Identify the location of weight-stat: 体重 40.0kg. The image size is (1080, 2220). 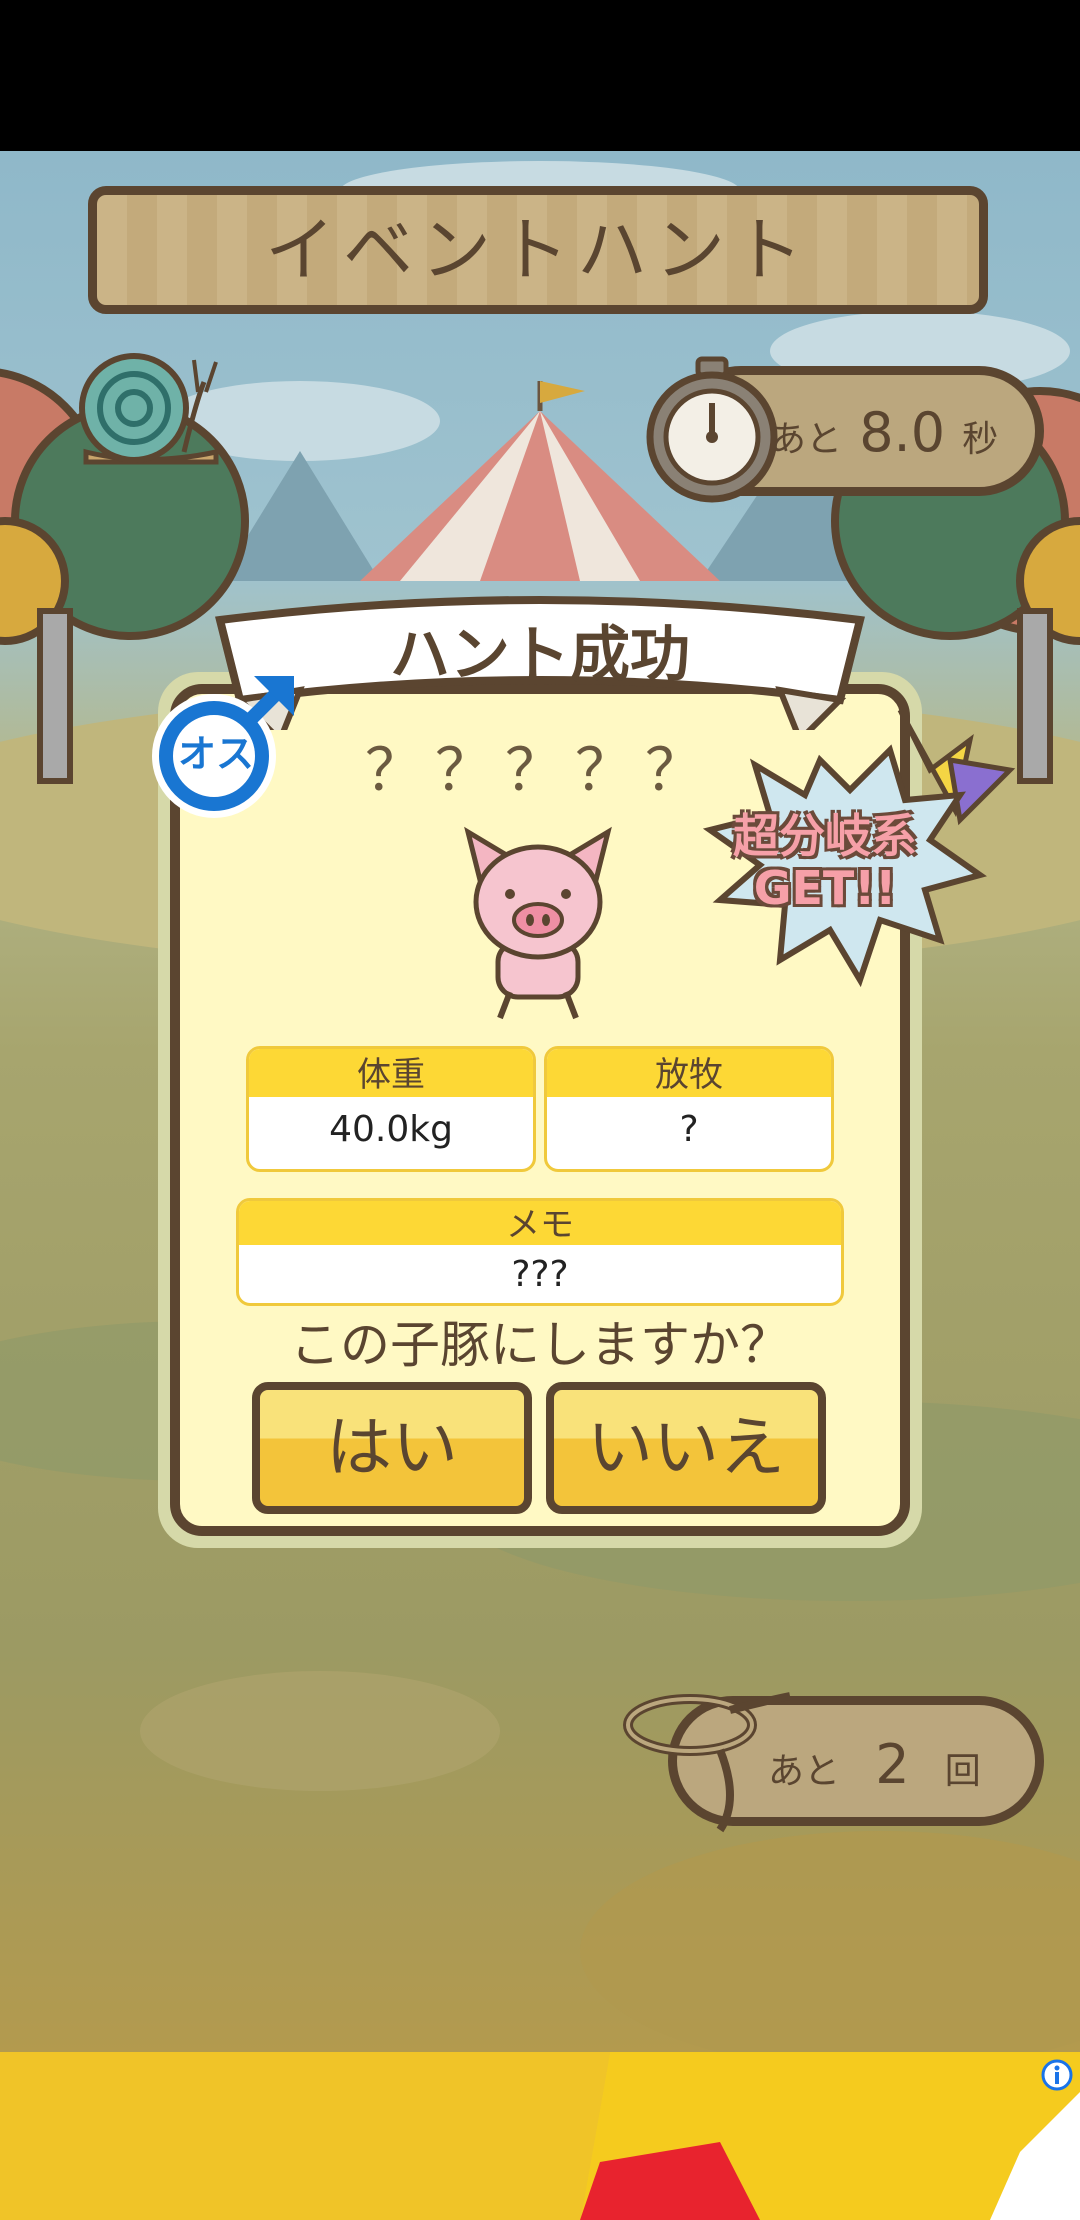
(391, 1109).